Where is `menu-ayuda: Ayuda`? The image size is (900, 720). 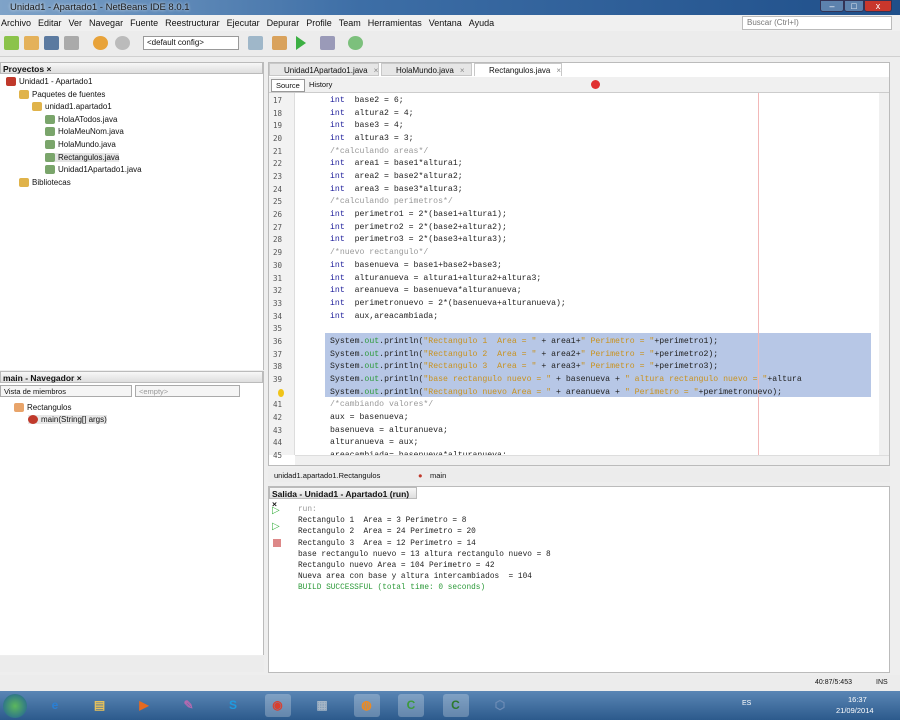 menu-ayuda: Ayuda is located at coordinates (481, 23).